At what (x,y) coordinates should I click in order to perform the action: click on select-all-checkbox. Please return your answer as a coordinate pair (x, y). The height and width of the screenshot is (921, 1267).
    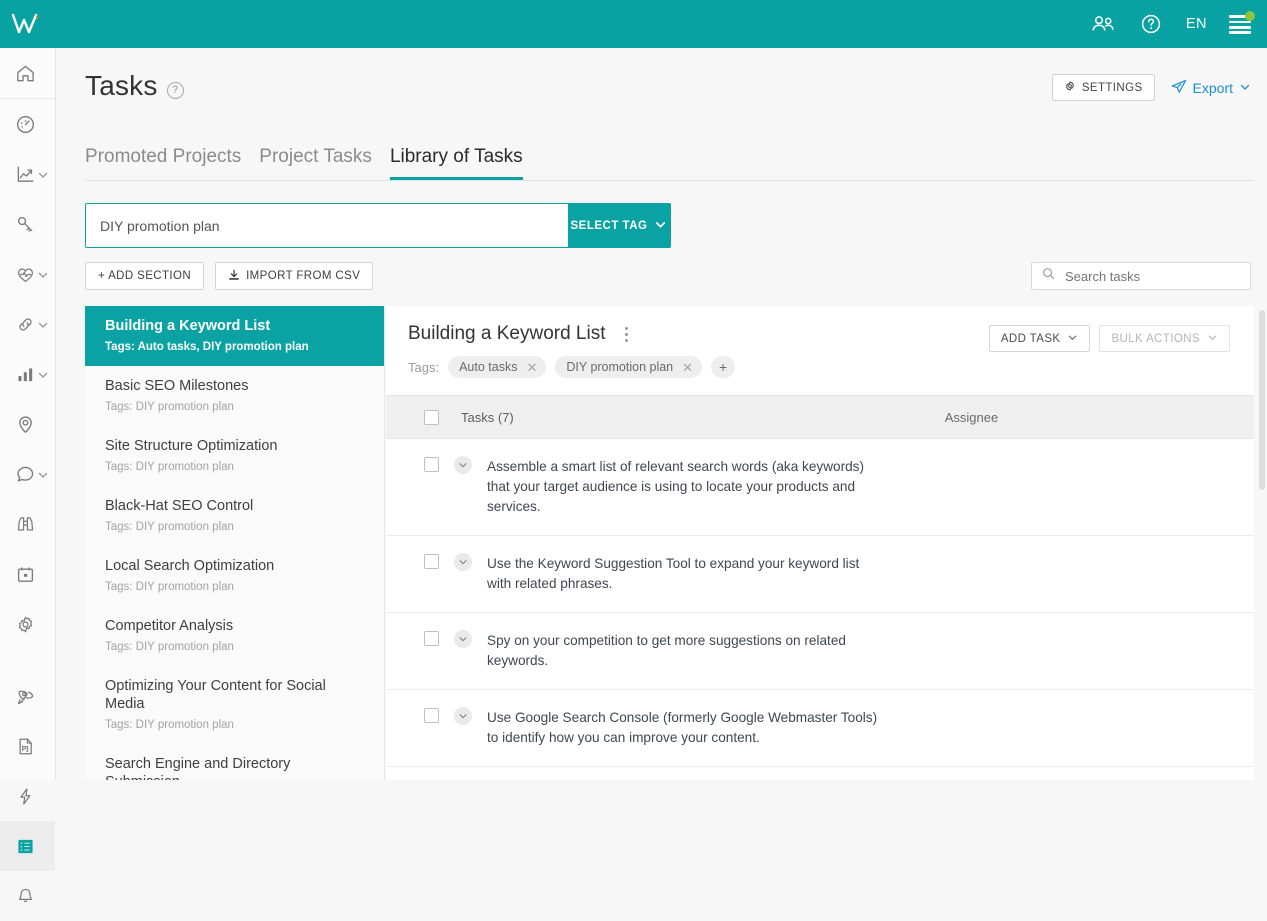
    Looking at the image, I should click on (431, 417).